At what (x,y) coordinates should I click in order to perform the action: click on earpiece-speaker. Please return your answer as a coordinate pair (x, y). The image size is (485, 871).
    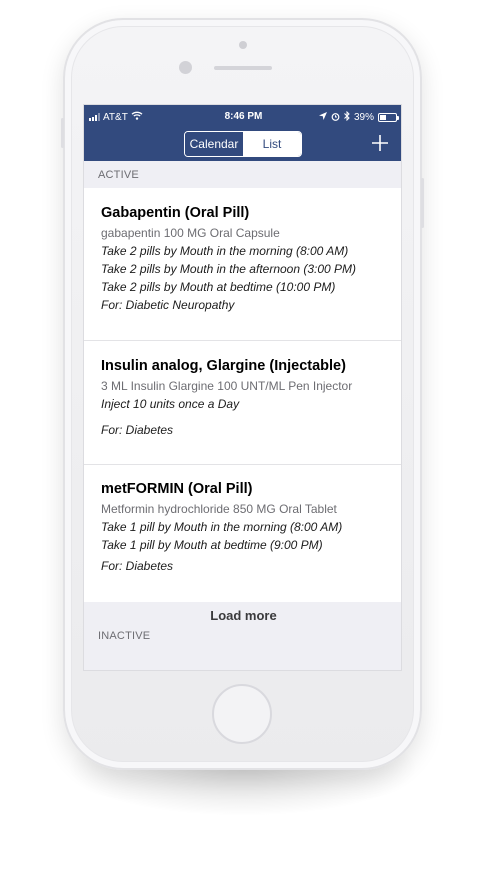
    Looking at the image, I should click on (243, 68).